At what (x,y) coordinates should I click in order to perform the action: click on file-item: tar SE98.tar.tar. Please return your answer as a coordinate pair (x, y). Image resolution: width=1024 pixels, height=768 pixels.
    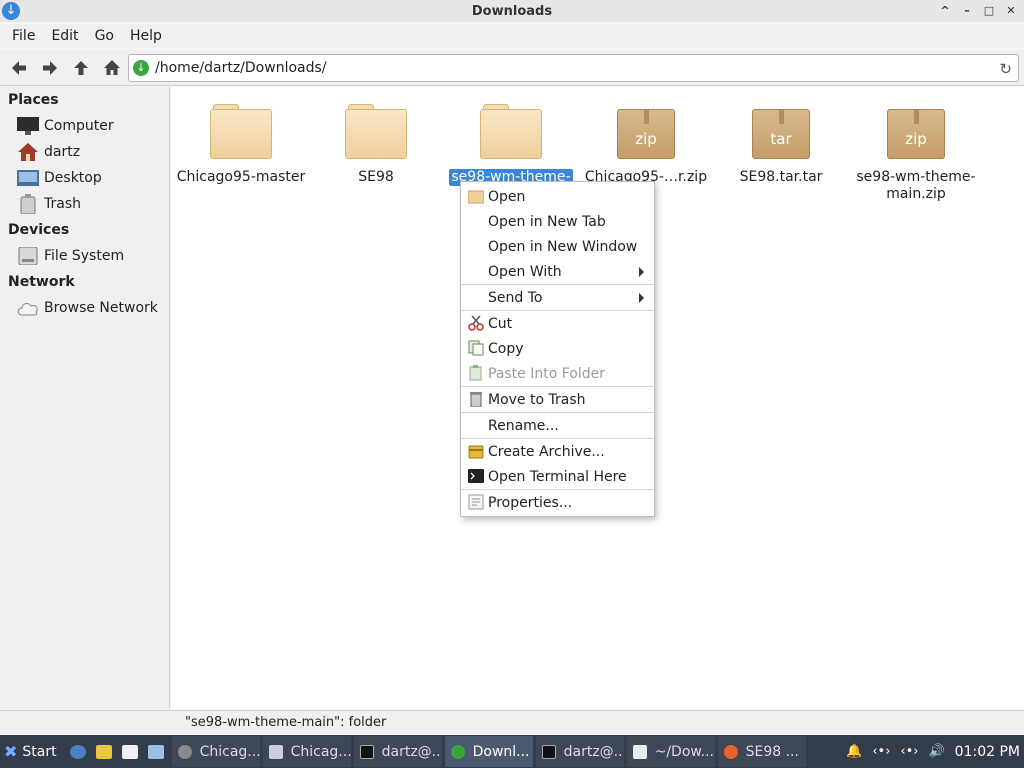
    Looking at the image, I should click on (781, 137).